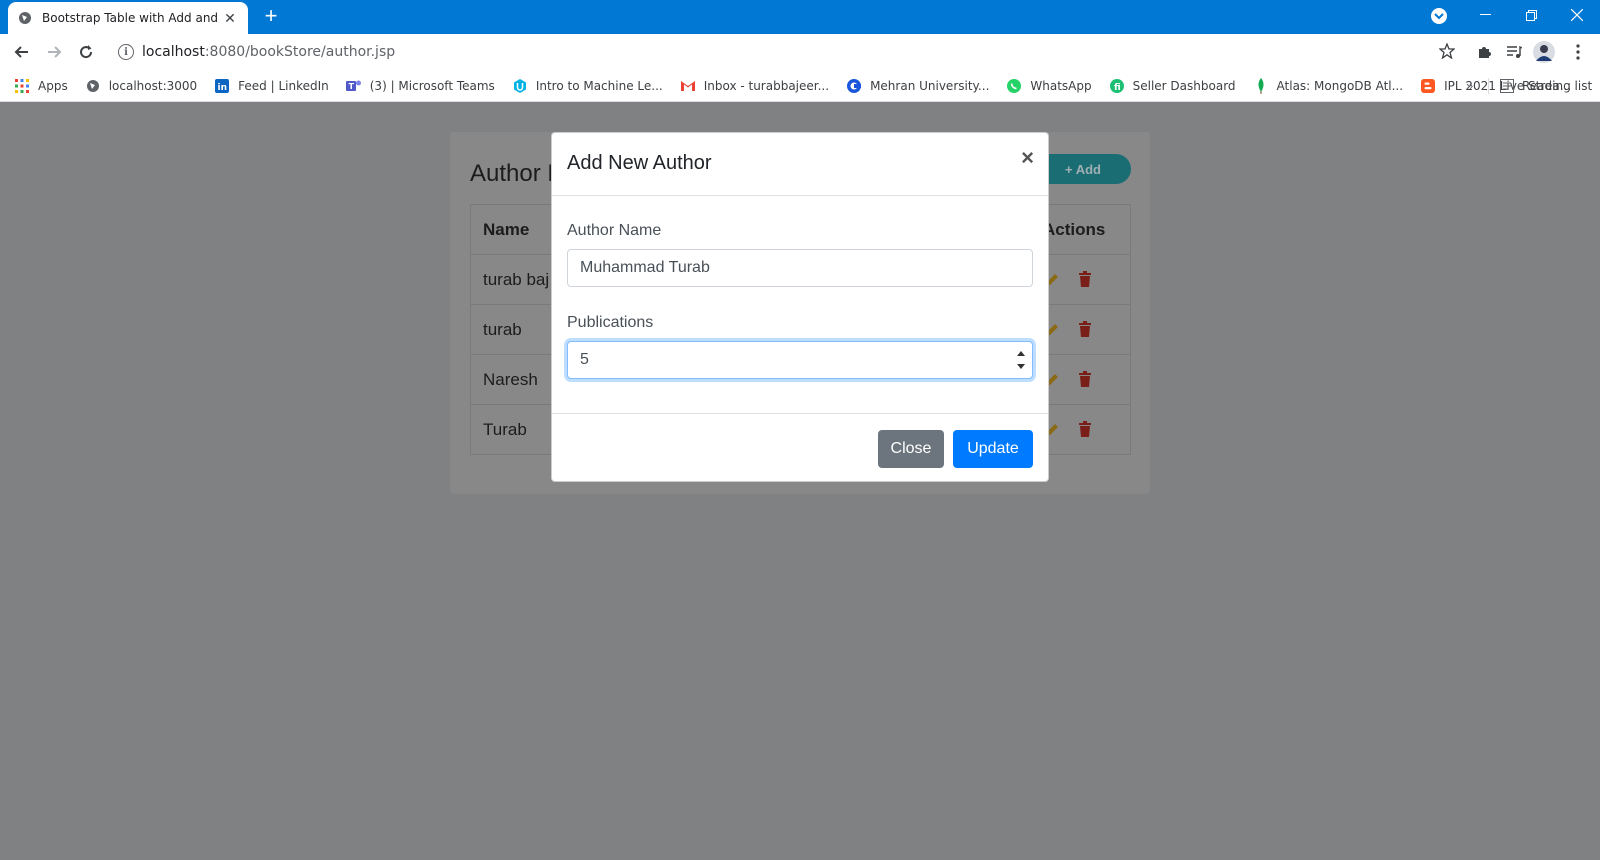  Describe the element at coordinates (1557, 86) in the screenshot. I see `reading-list-label: Reading list` at that location.